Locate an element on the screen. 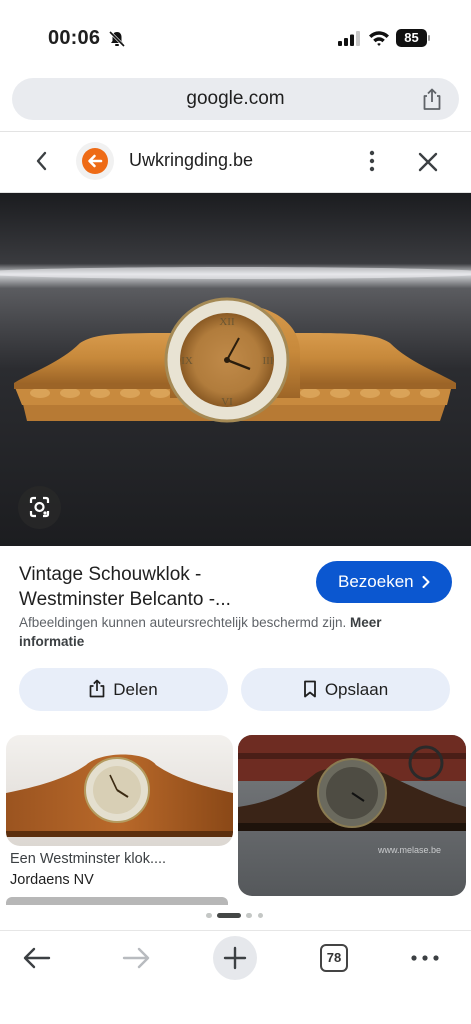 The image size is (471, 1024). svg-text: VI is located at coordinates (227, 402).